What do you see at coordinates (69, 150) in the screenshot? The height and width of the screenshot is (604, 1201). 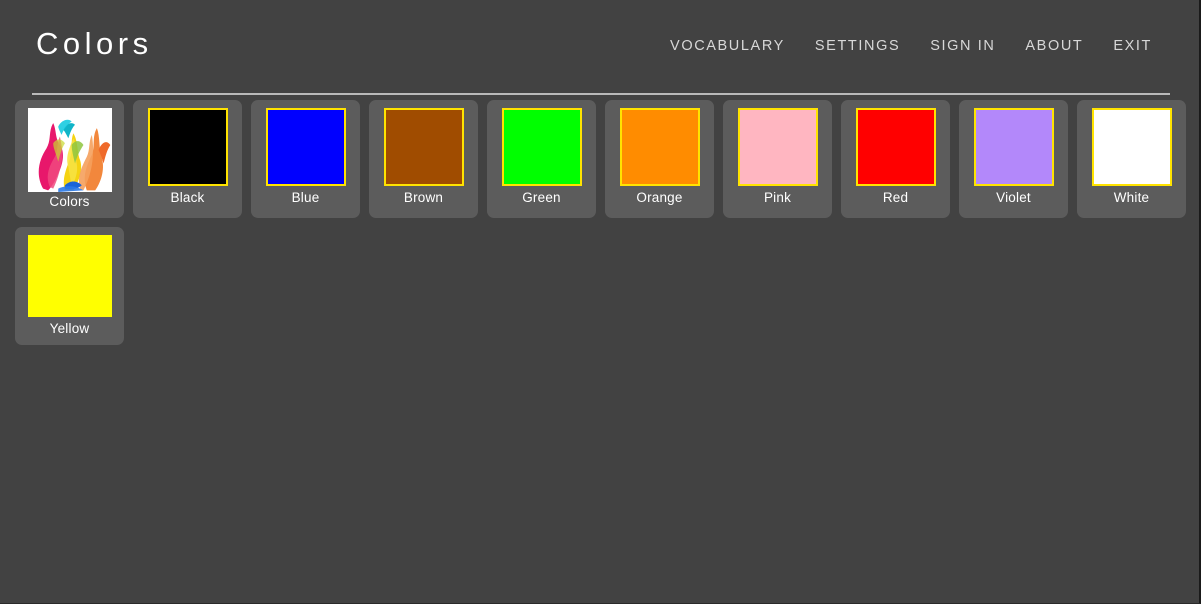 I see `colors-collage-image` at bounding box center [69, 150].